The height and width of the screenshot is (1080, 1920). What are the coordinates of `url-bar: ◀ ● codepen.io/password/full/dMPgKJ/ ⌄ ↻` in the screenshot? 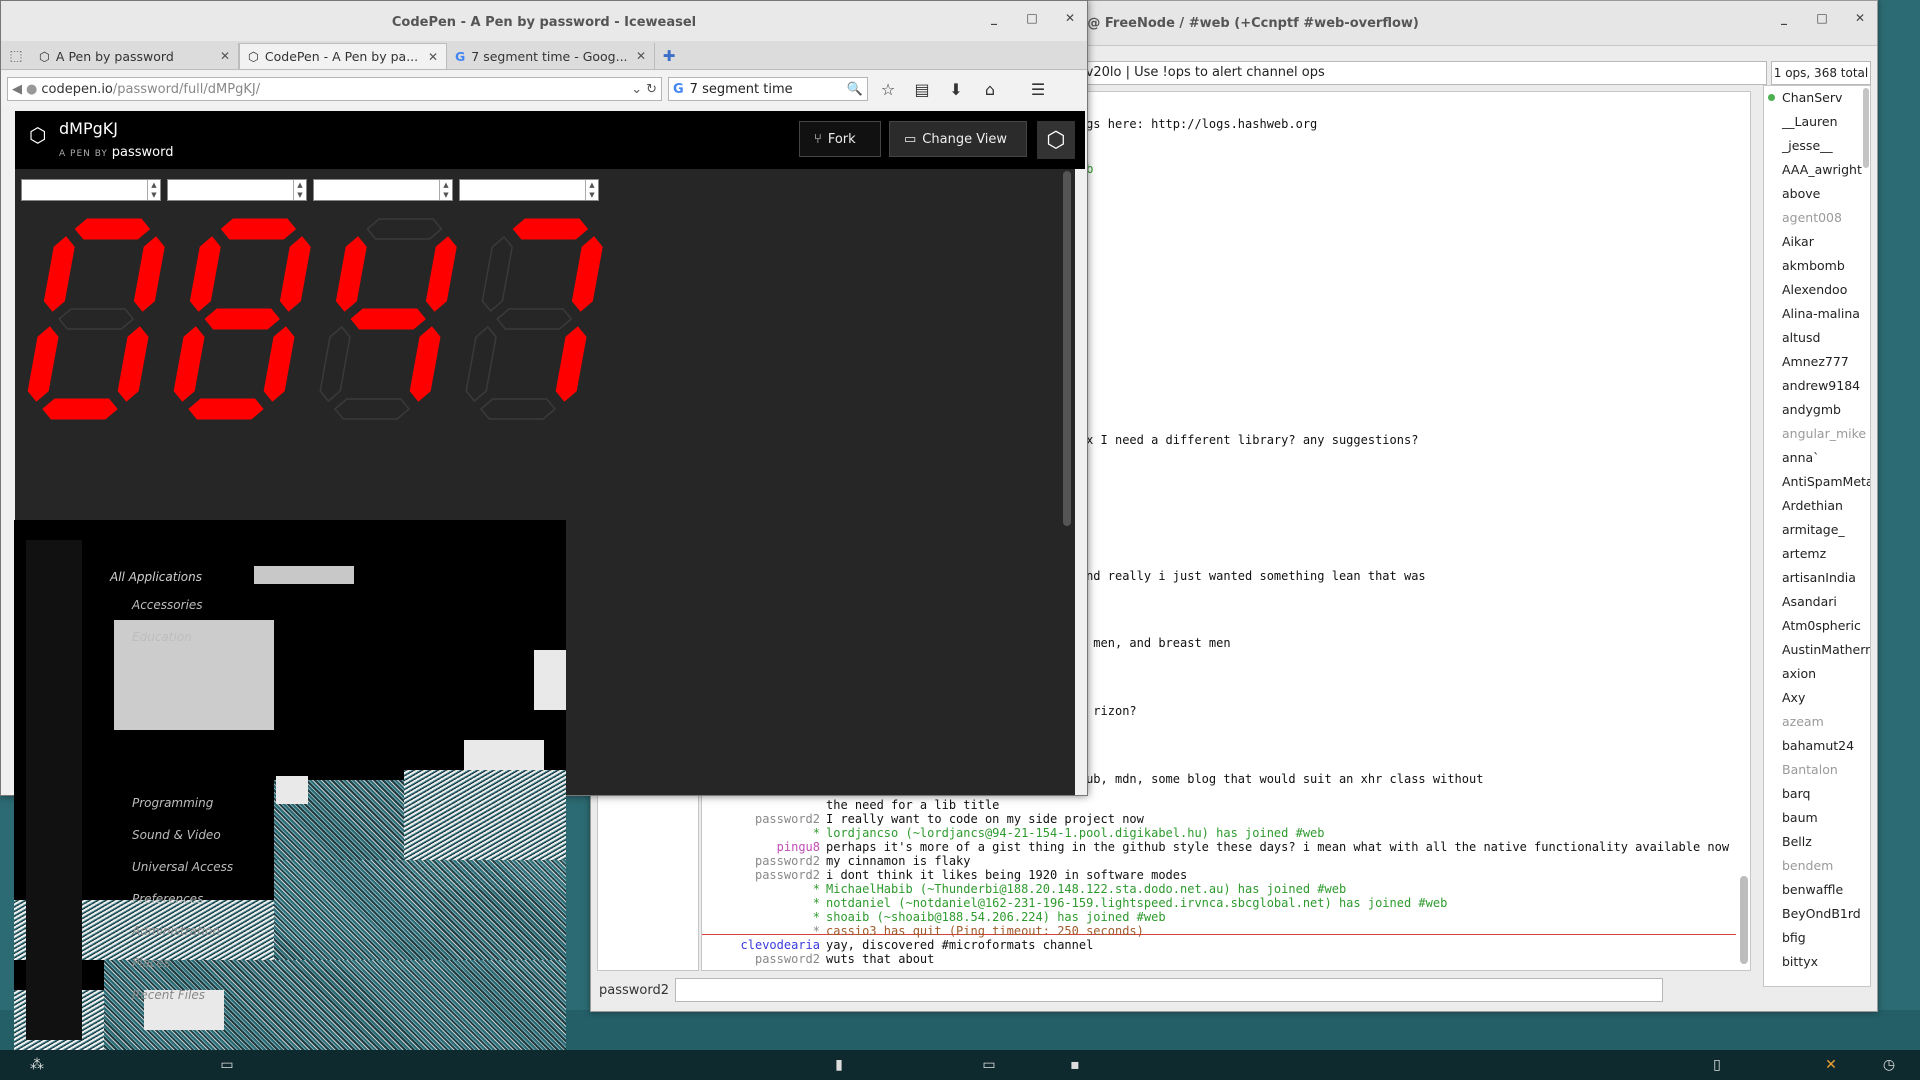 It's located at (334, 89).